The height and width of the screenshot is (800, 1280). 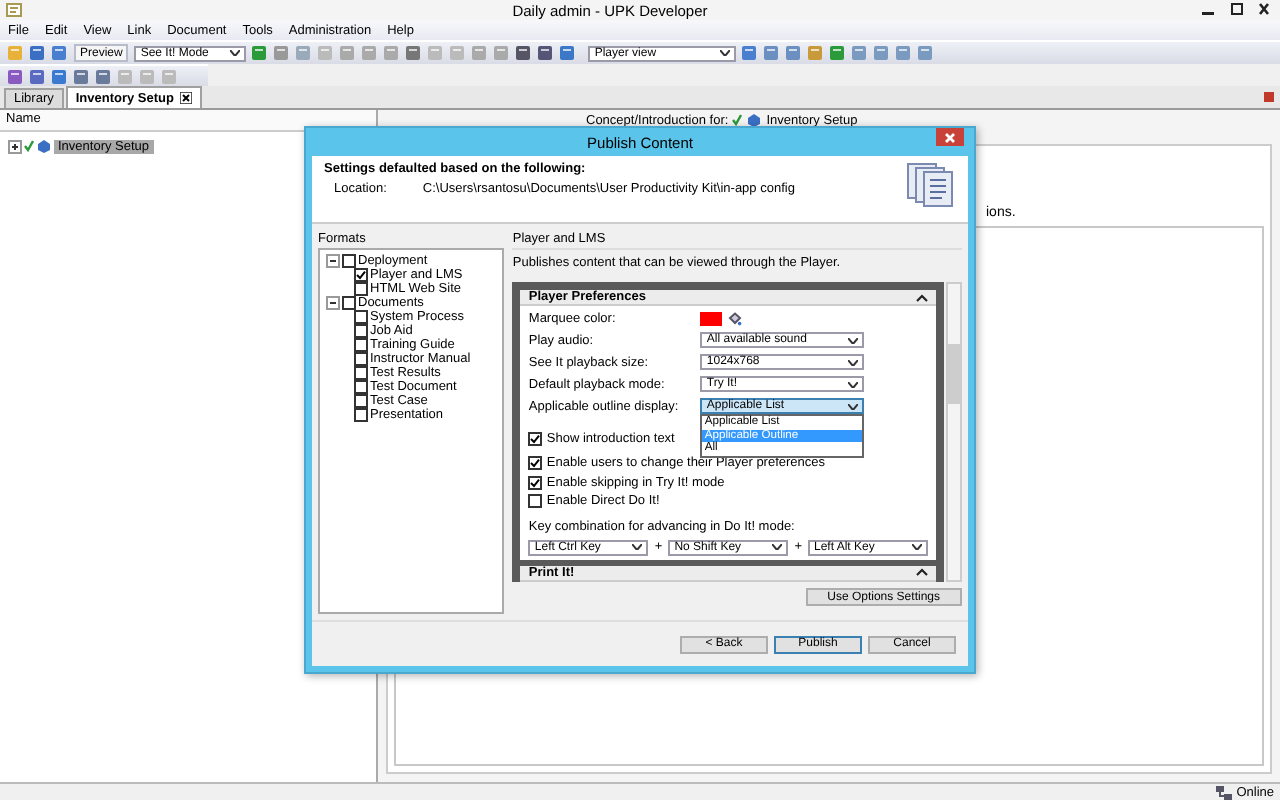 What do you see at coordinates (711, 318) in the screenshot?
I see `color-swatch` at bounding box center [711, 318].